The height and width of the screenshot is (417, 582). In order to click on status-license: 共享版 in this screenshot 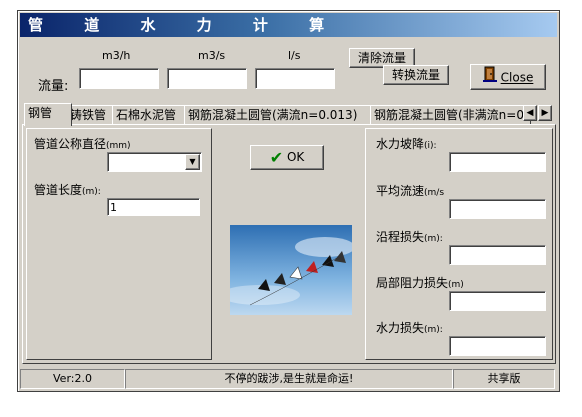, I will do `click(504, 379)`.